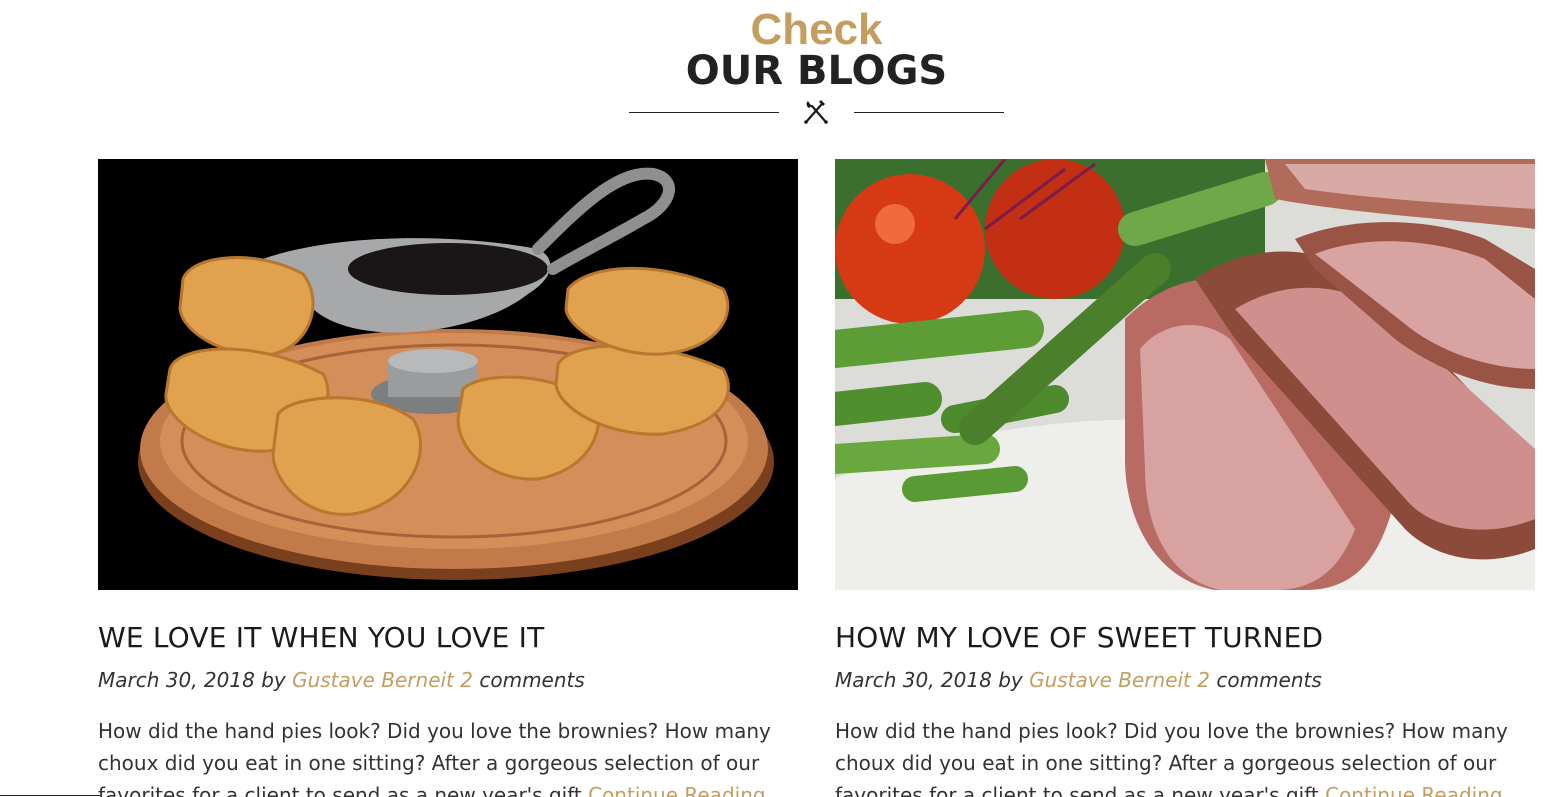 The image size is (1556, 797). What do you see at coordinates (816, 29) in the screenshot?
I see `section-kicker: Check` at bounding box center [816, 29].